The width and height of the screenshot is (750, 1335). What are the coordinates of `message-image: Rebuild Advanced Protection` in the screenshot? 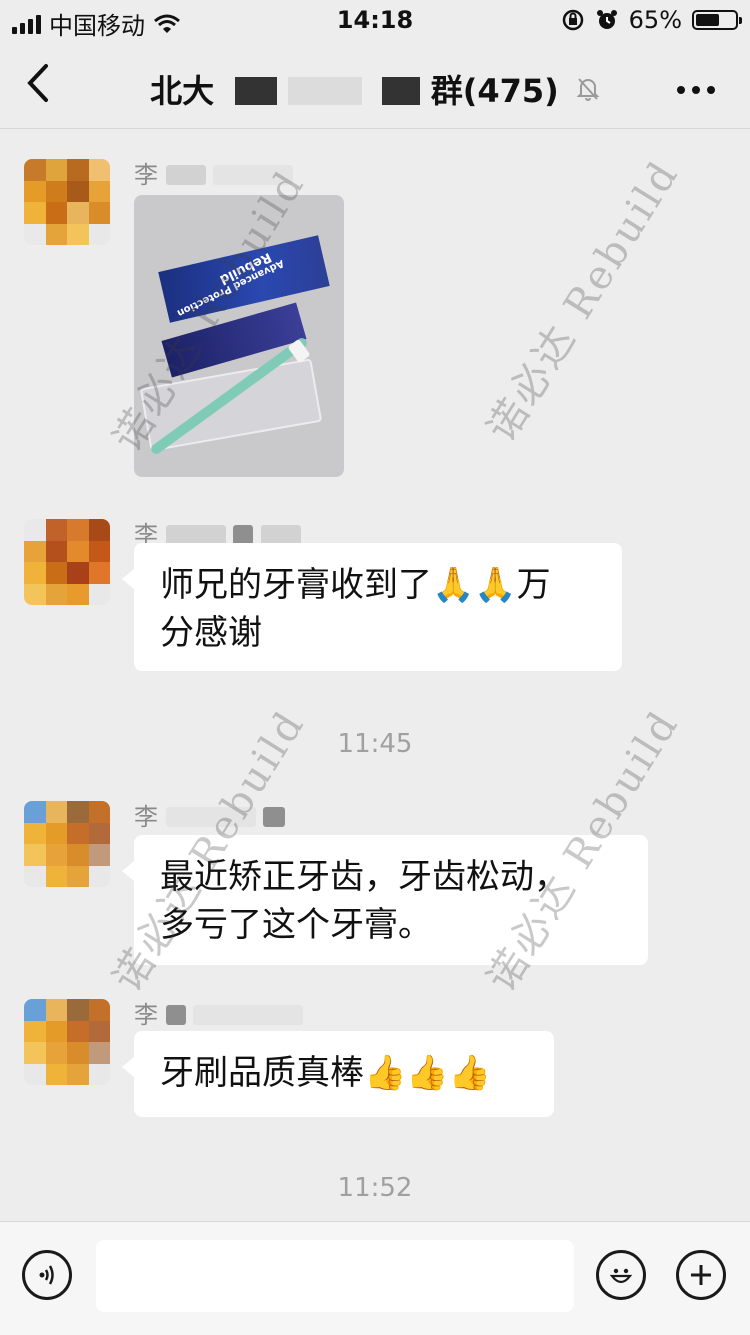 It's located at (239, 336).